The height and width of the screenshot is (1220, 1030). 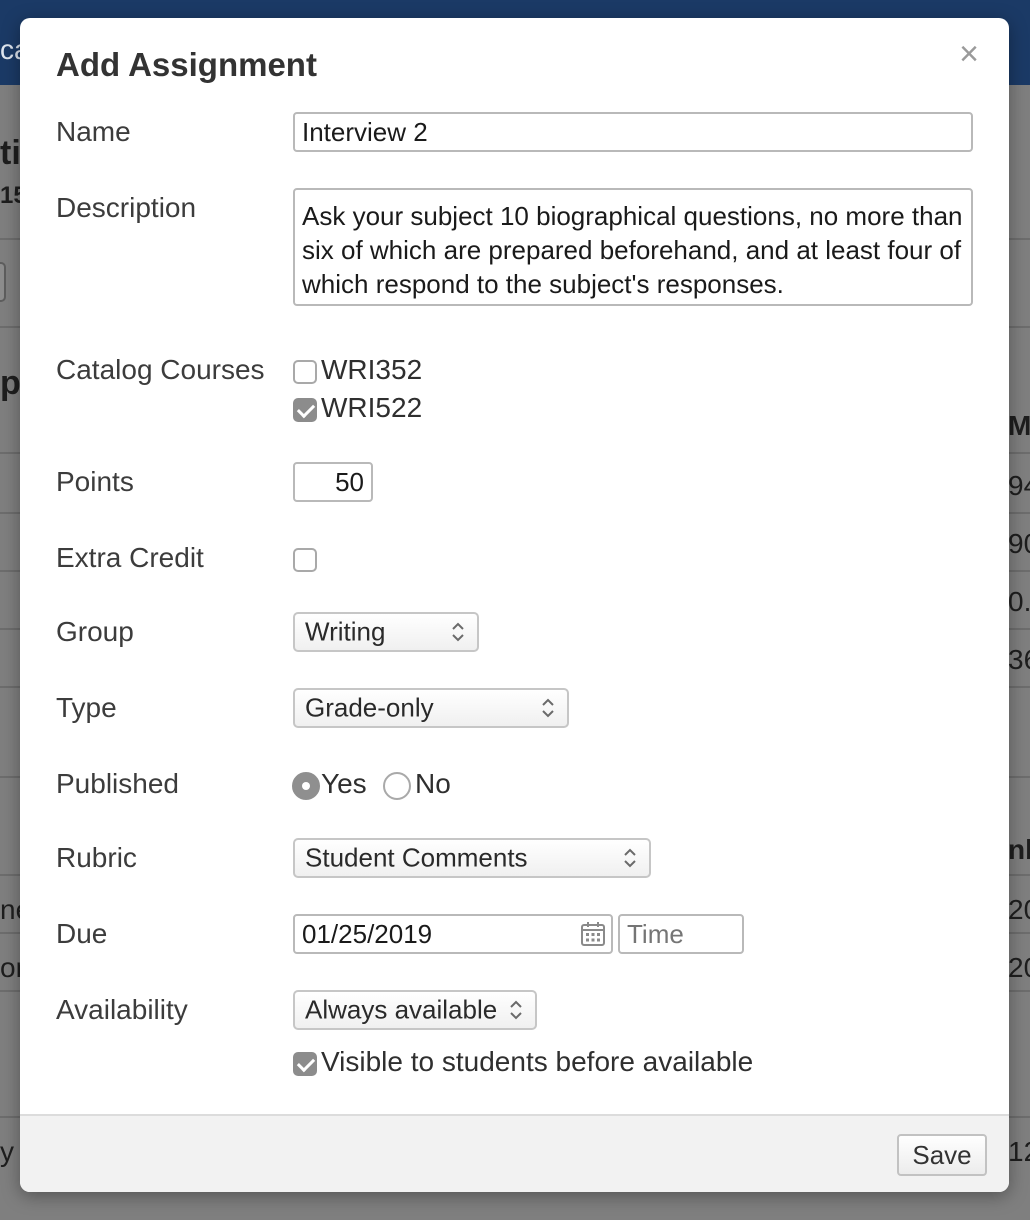 What do you see at coordinates (372, 407) in the screenshot?
I see `wri522-label: WRI522` at bounding box center [372, 407].